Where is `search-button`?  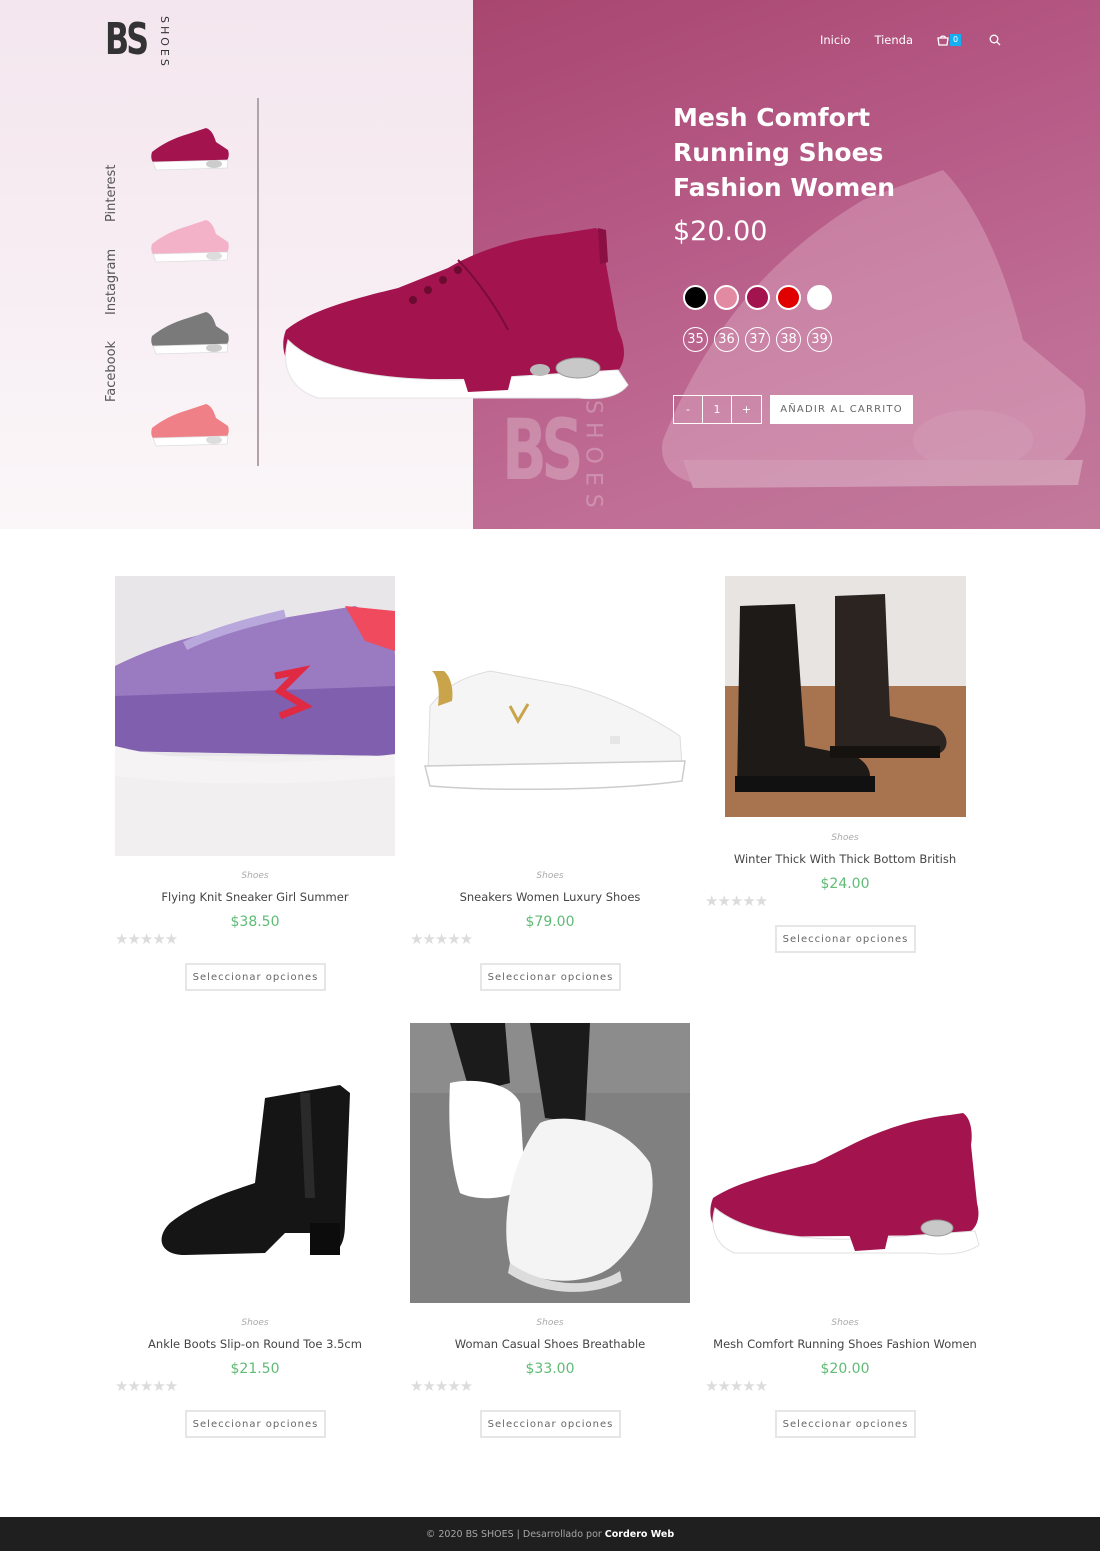 search-button is located at coordinates (995, 40).